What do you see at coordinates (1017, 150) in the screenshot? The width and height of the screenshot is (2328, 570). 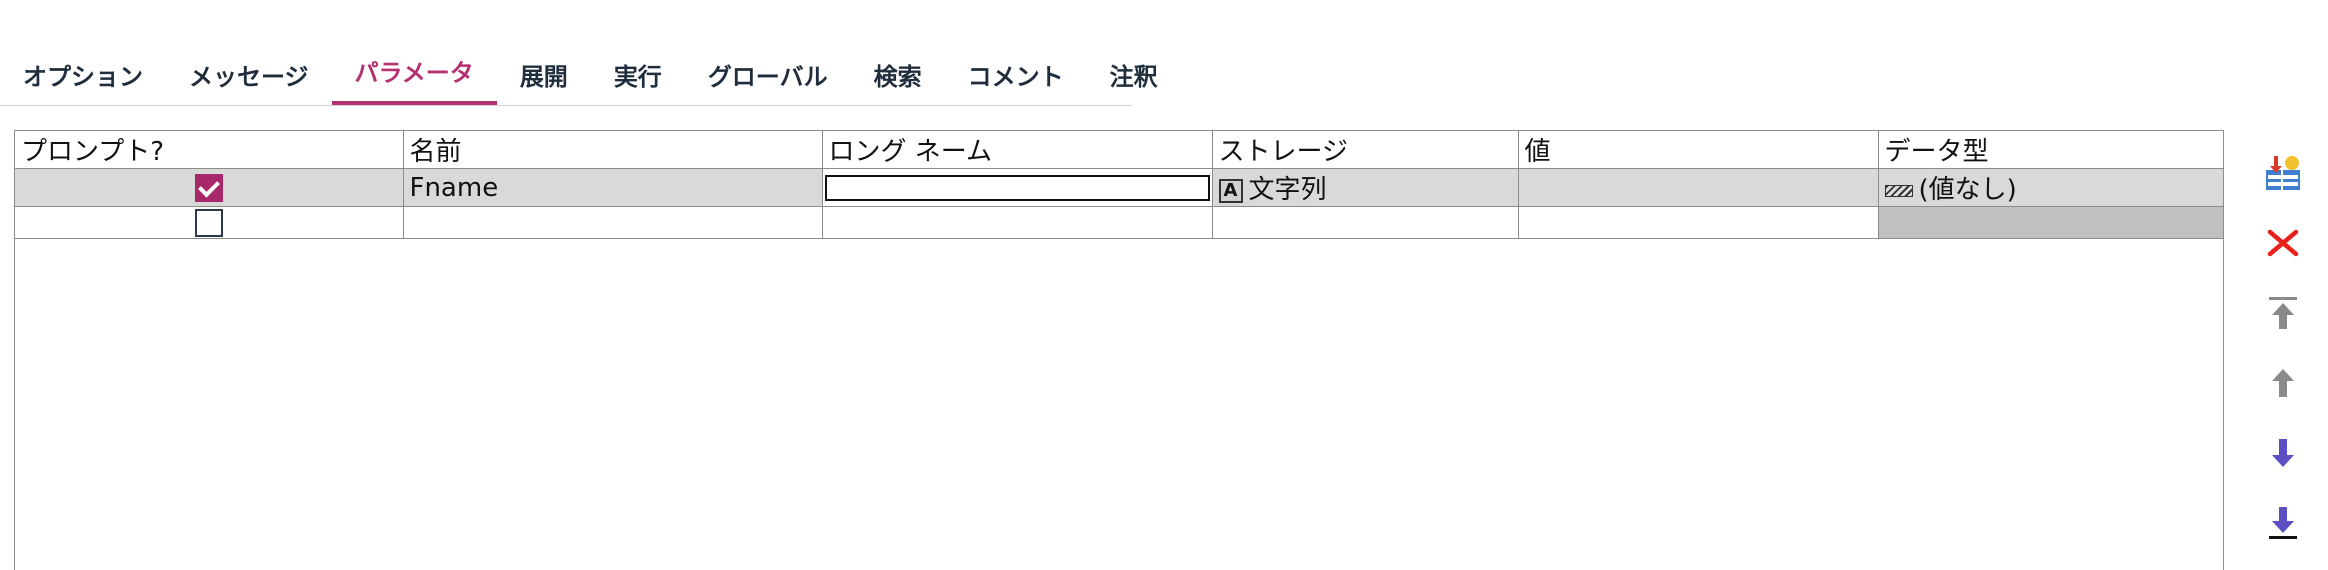 I see `column-header-long-name: ロング ネーム` at bounding box center [1017, 150].